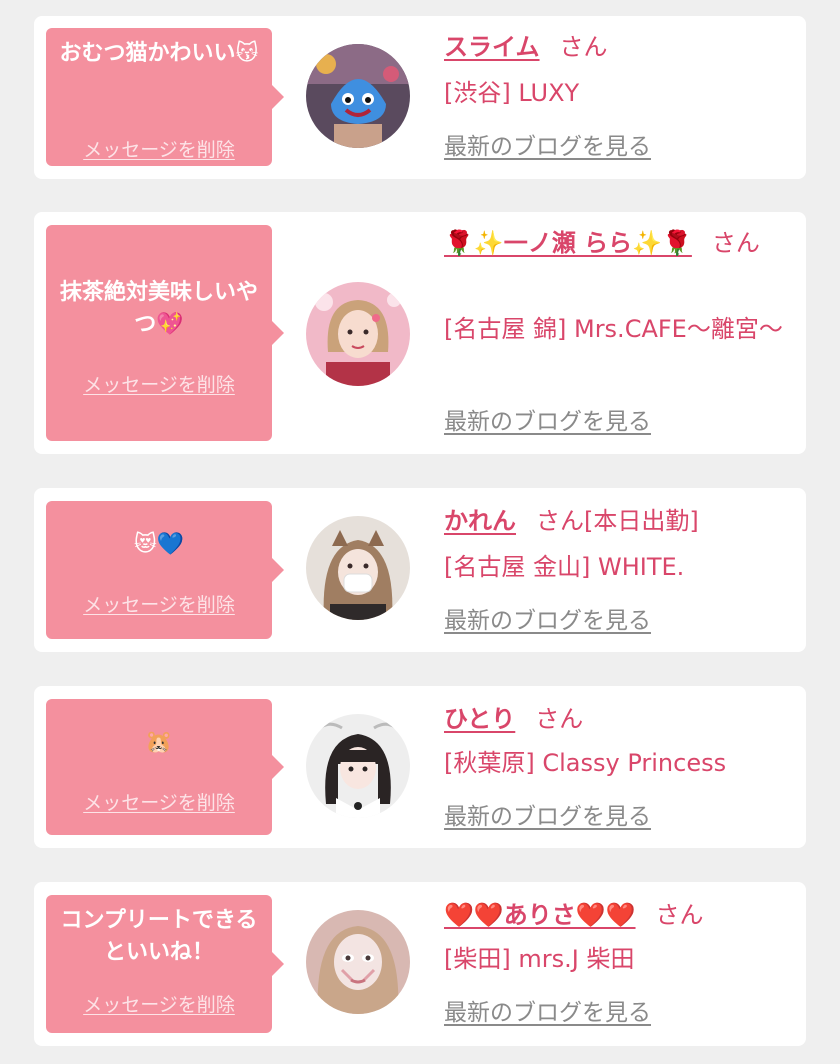  What do you see at coordinates (159, 544) in the screenshot?
I see `message-text: 😻💙` at bounding box center [159, 544].